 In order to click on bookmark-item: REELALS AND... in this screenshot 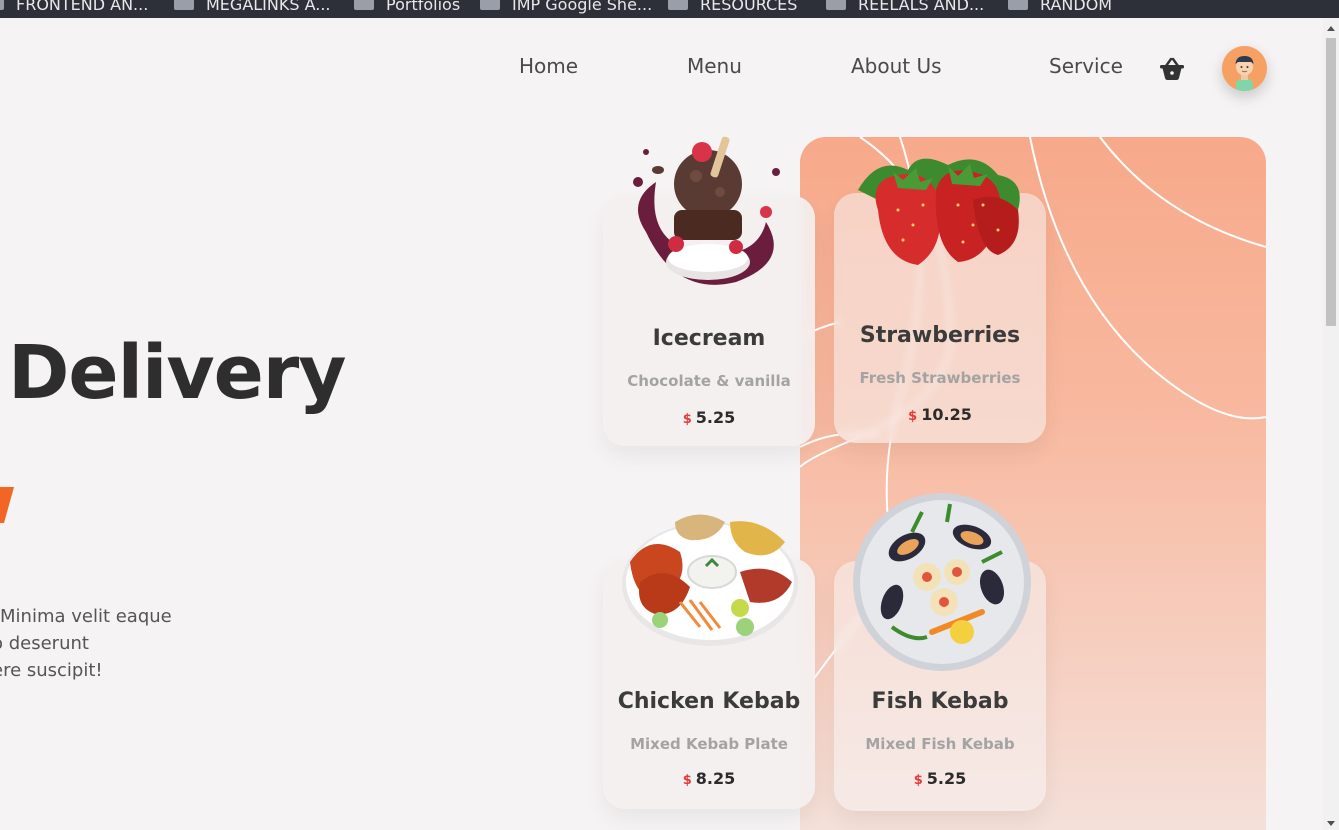, I will do `click(905, 7)`.